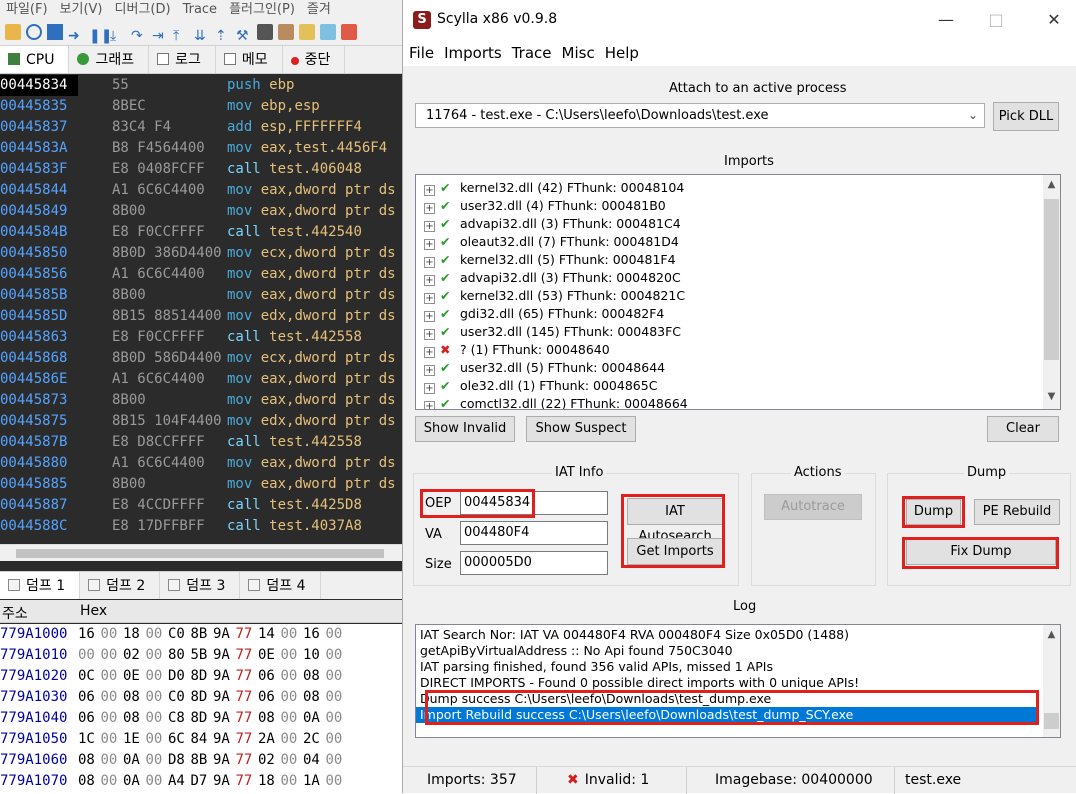 This screenshot has height=794, width=1076. What do you see at coordinates (328, 32) in the screenshot?
I see `bookmark-icon` at bounding box center [328, 32].